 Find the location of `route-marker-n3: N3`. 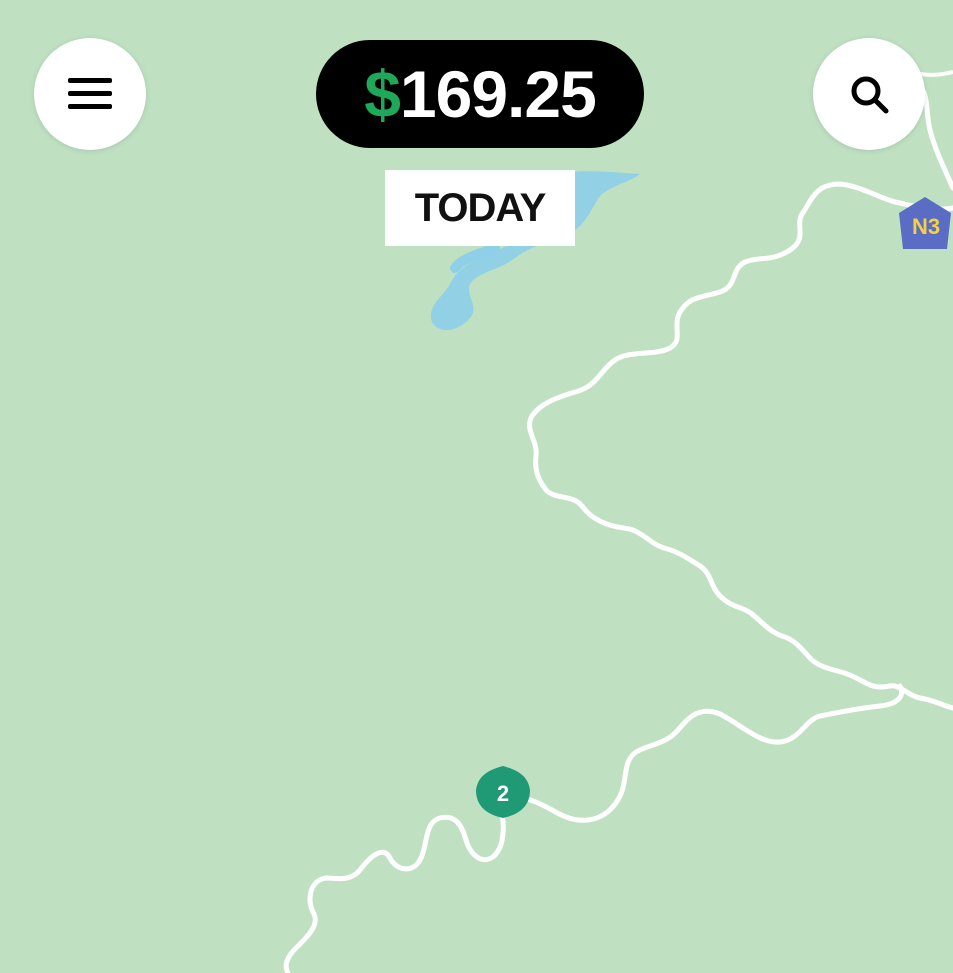

route-marker-n3: N3 is located at coordinates (925, 223).